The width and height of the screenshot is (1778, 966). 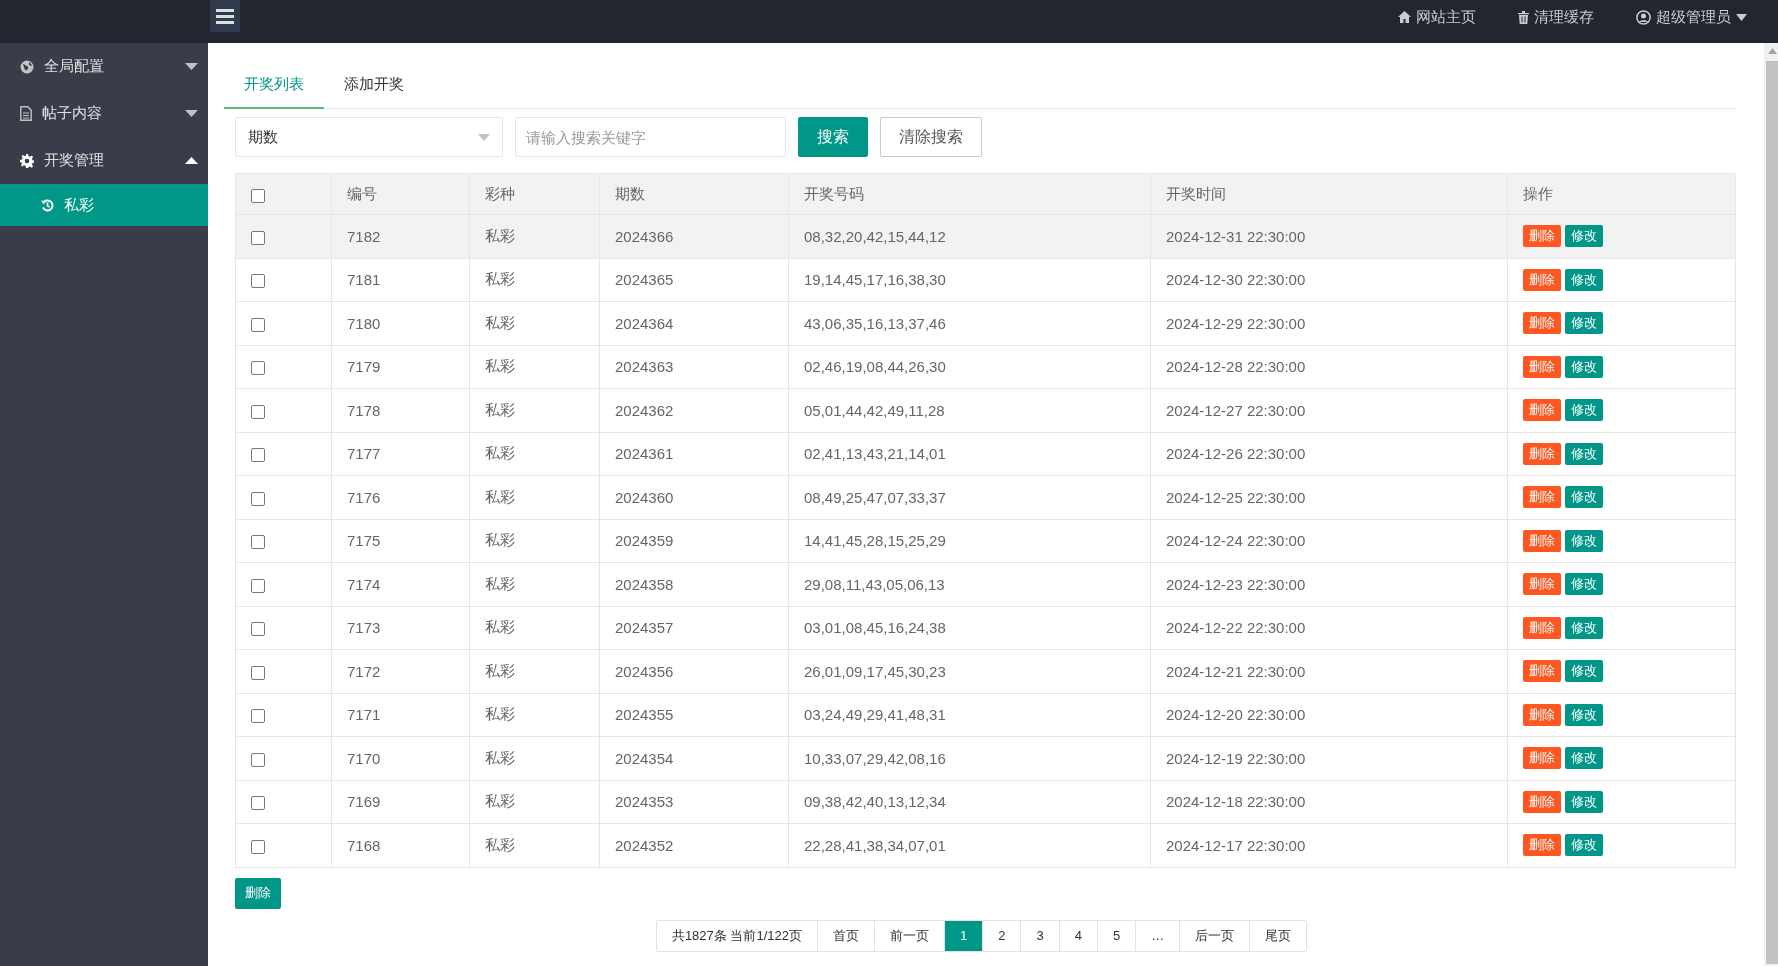 I want to click on table-cell: 03,24,49,29,41,48,31, so click(x=969, y=715).